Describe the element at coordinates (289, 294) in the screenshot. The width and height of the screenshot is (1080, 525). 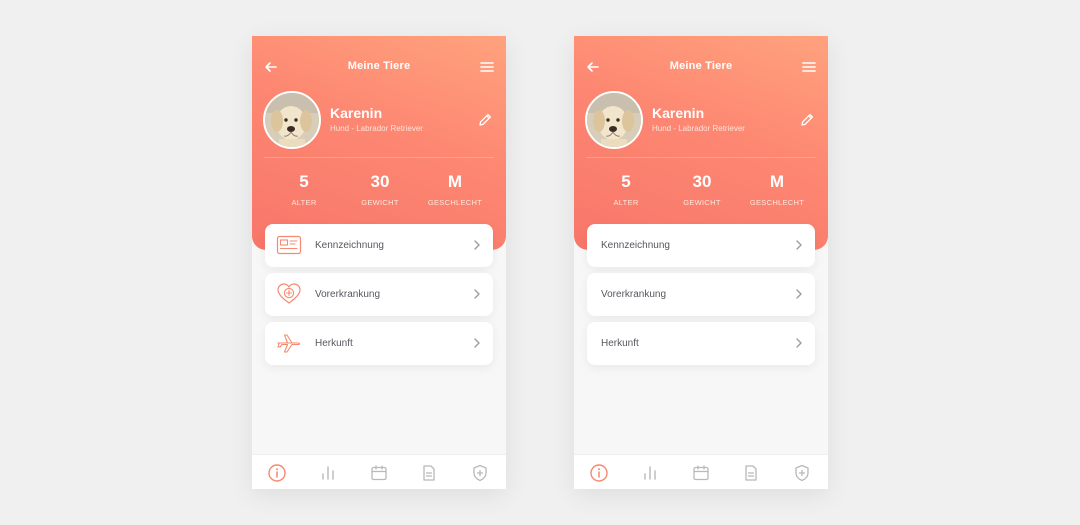
I see `heart-plus-icon` at that location.